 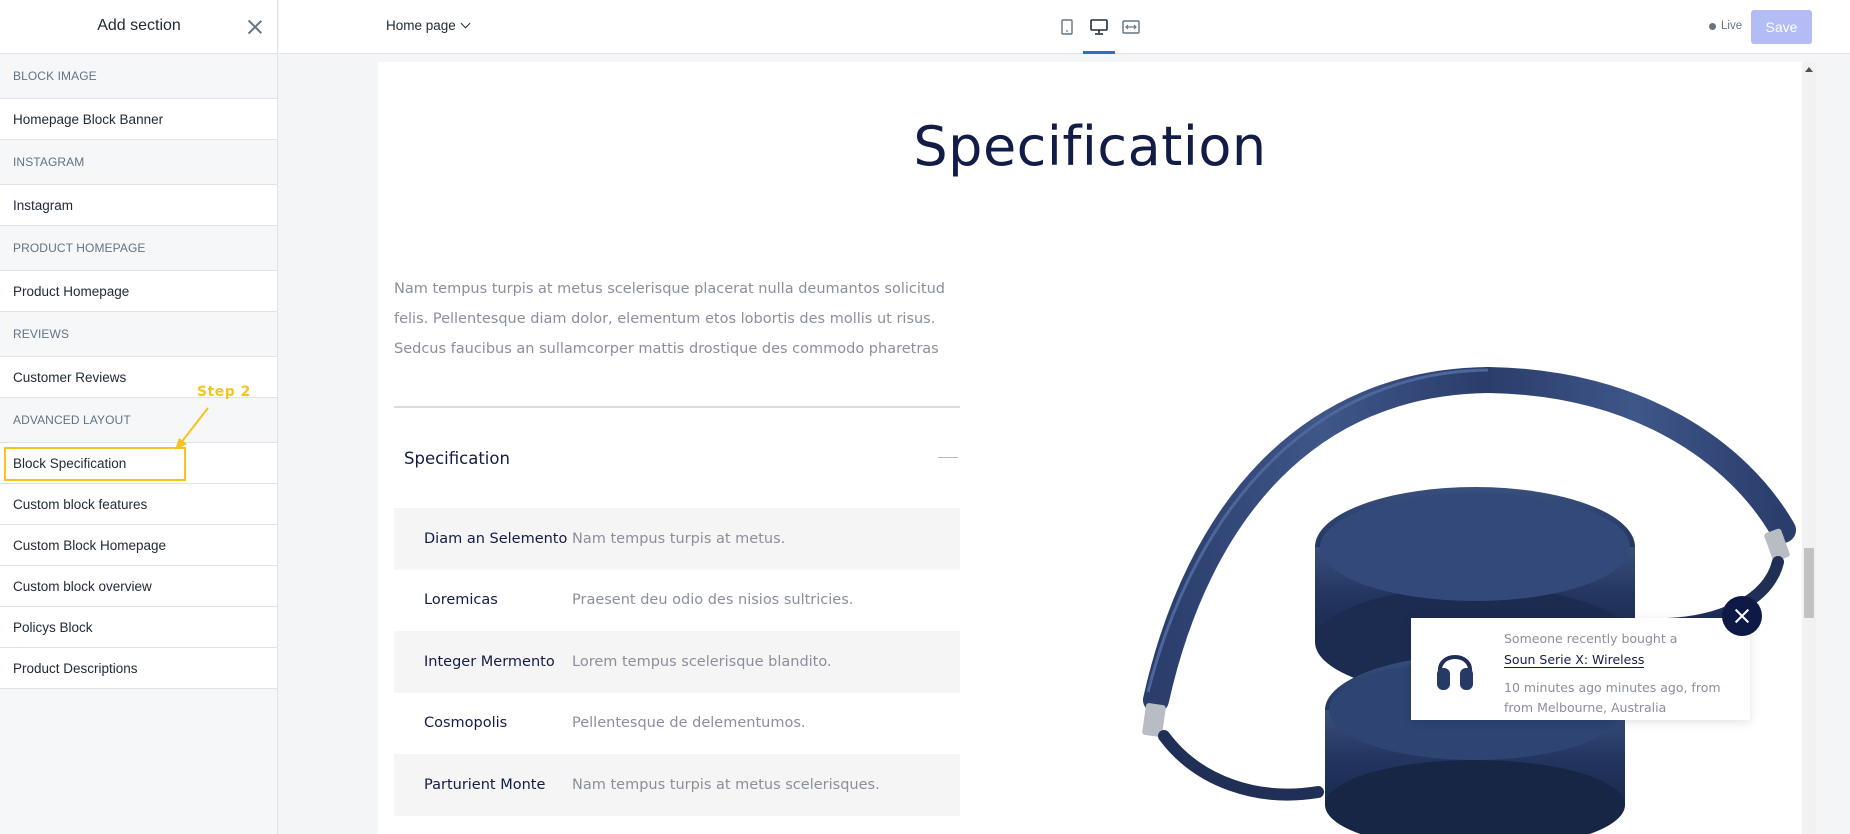 I want to click on desktop-view-button, so click(x=1099, y=27).